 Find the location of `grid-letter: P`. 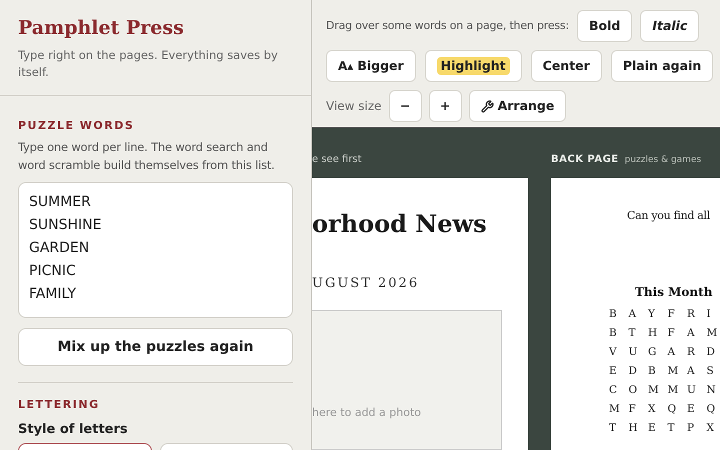

grid-letter: P is located at coordinates (691, 428).